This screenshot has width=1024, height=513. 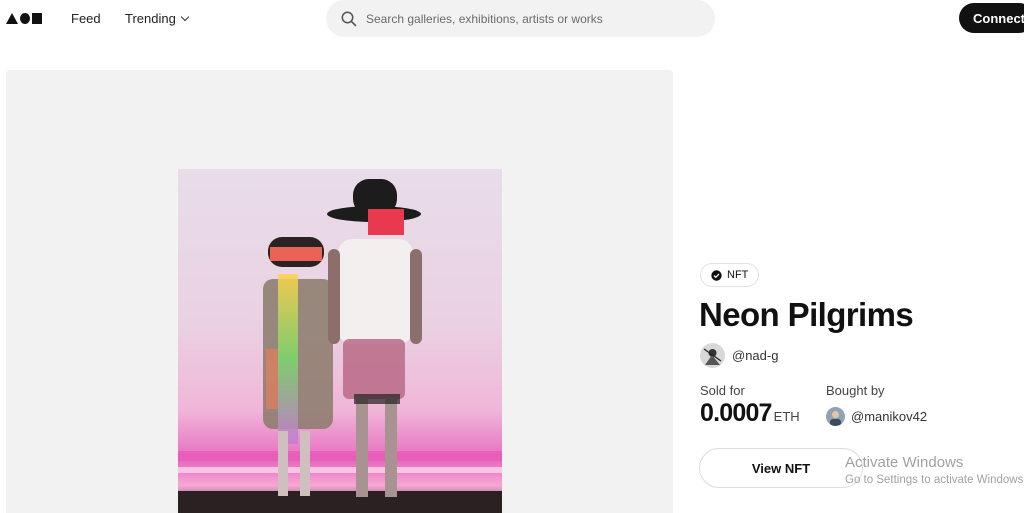 What do you see at coordinates (526, 18) in the screenshot?
I see `search-input` at bounding box center [526, 18].